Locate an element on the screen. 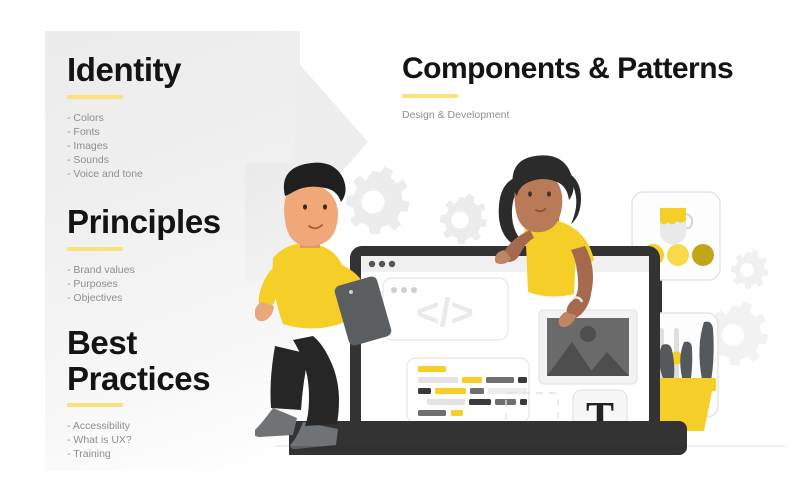  section-best-practices-title: Best Practices is located at coordinates (139, 360).